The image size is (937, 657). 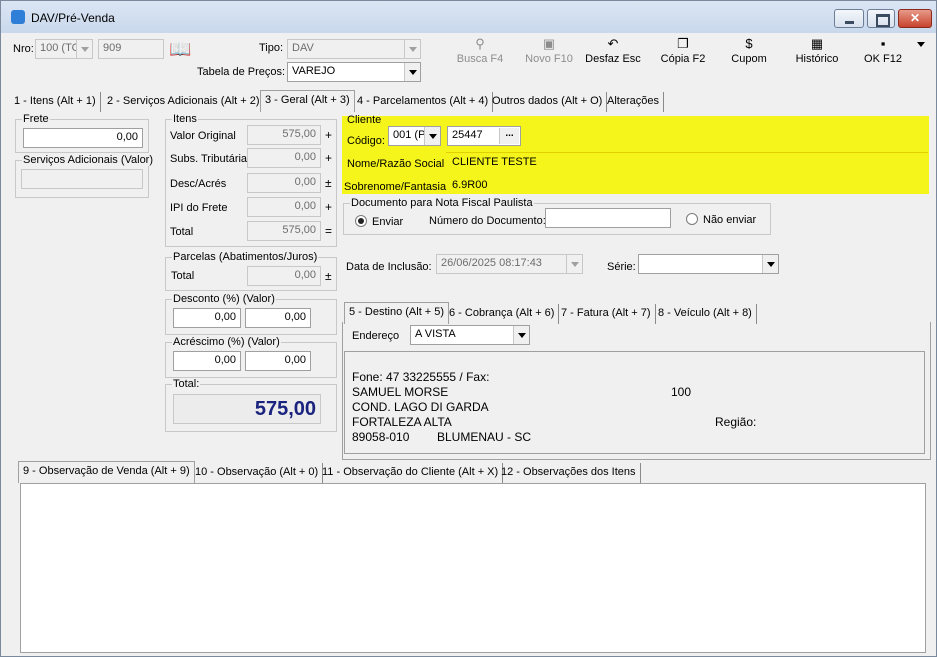 What do you see at coordinates (376, 336) in the screenshot?
I see `endereco-label: Endereço` at bounding box center [376, 336].